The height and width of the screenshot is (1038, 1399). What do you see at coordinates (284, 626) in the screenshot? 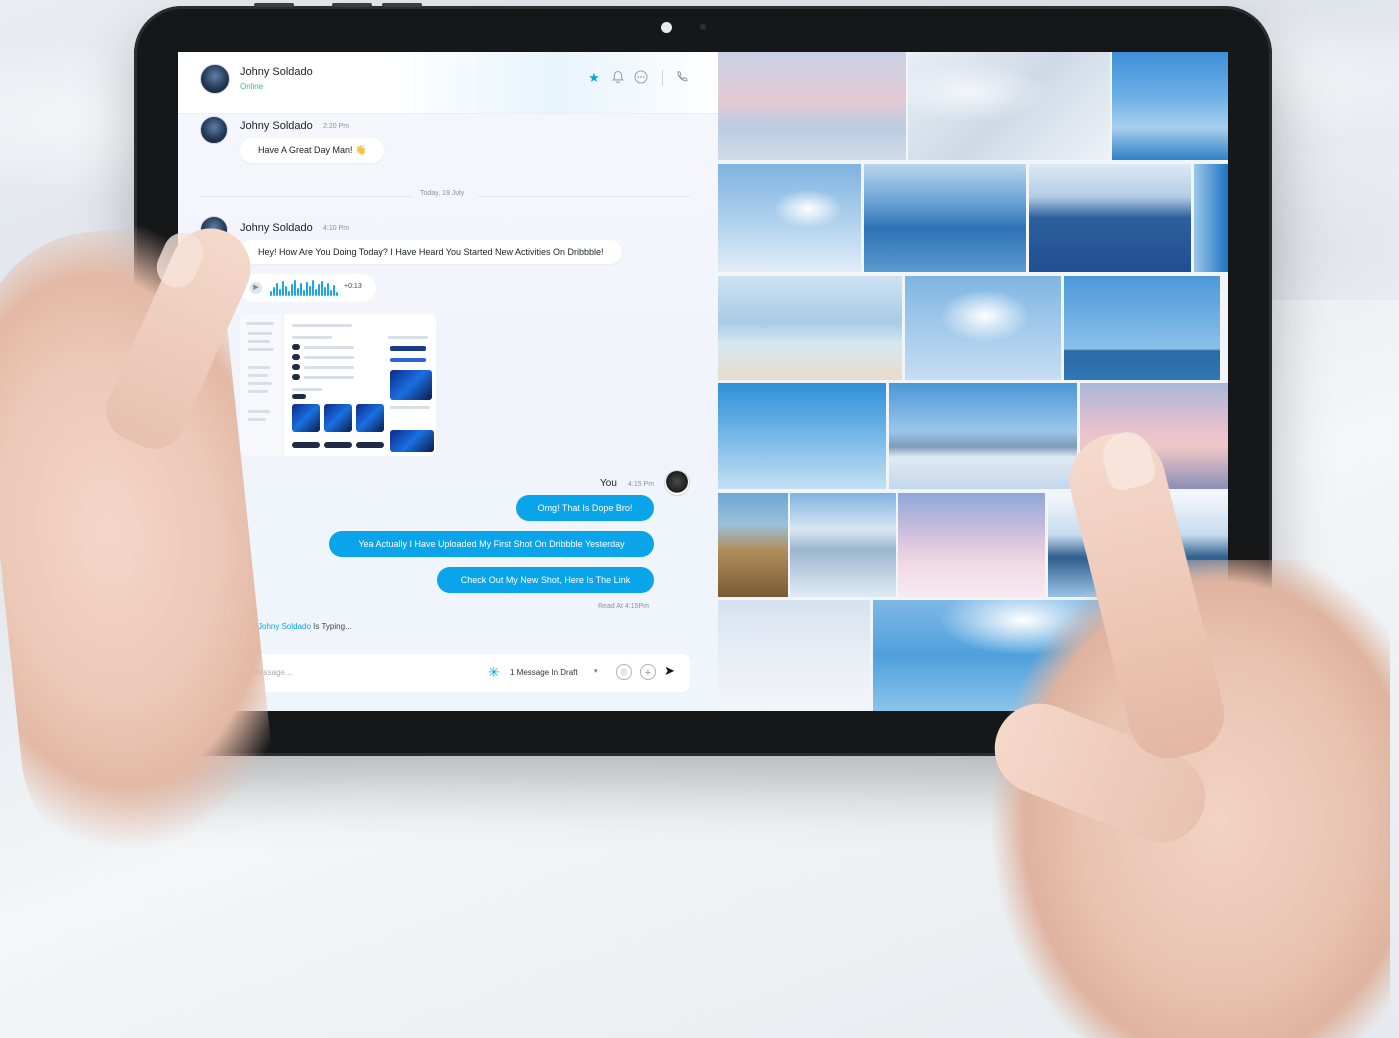
I see `typing-user: Johny Soldado` at bounding box center [284, 626].